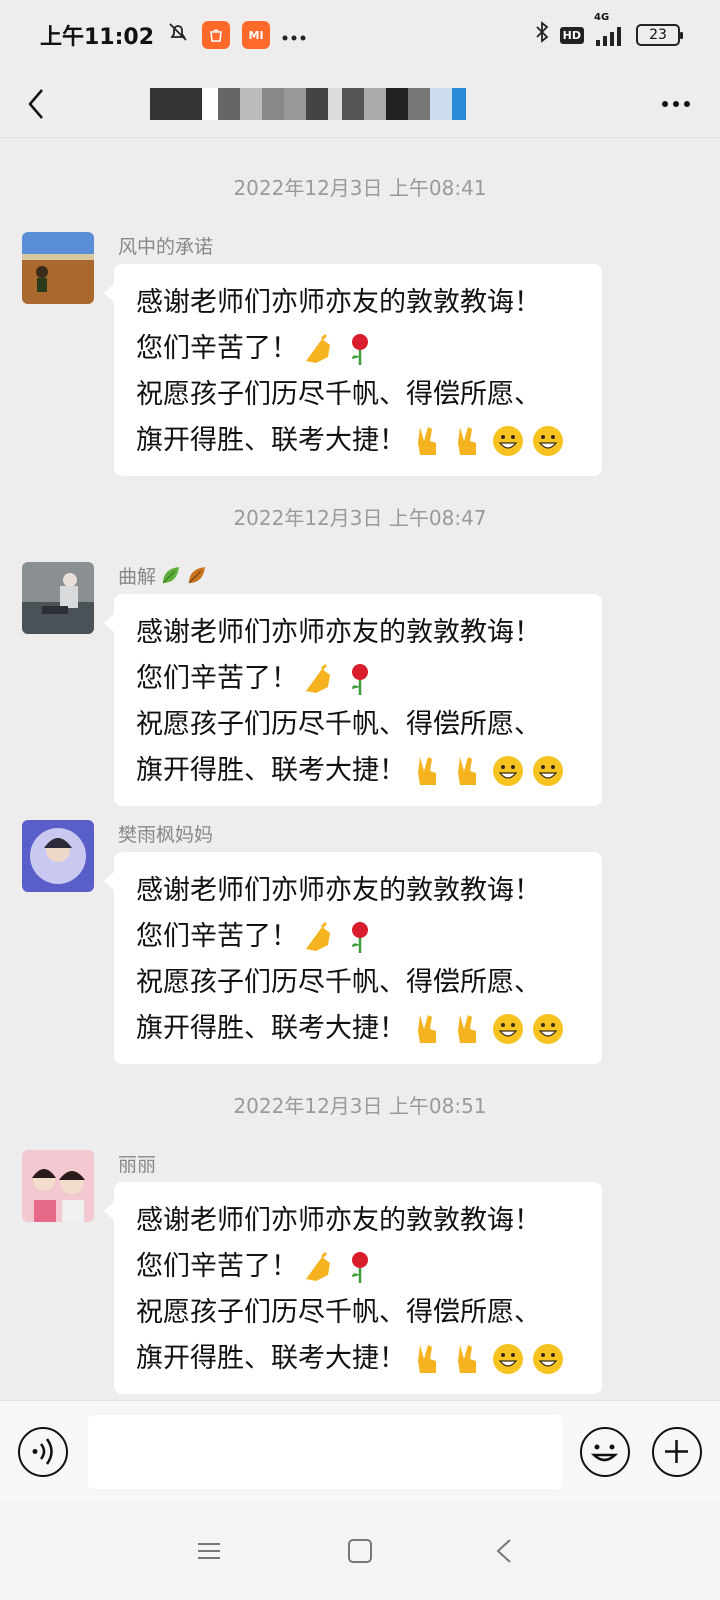  I want to click on more-notifications-icon, so click(294, 35).